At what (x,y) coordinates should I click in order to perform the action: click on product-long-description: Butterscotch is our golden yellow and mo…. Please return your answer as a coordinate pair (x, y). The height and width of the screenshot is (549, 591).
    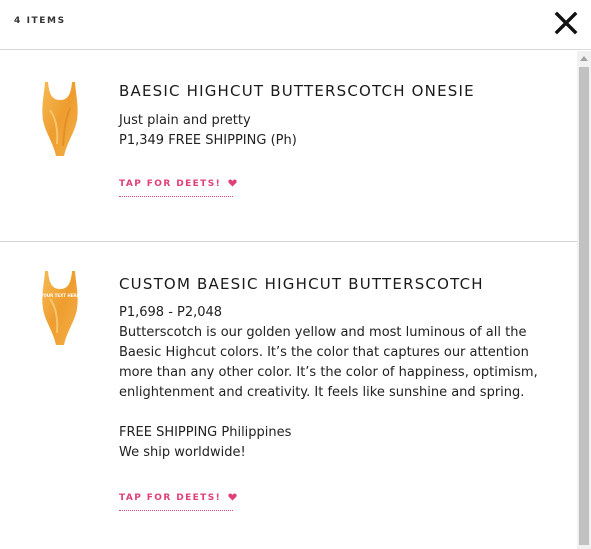
    Looking at the image, I should click on (328, 362).